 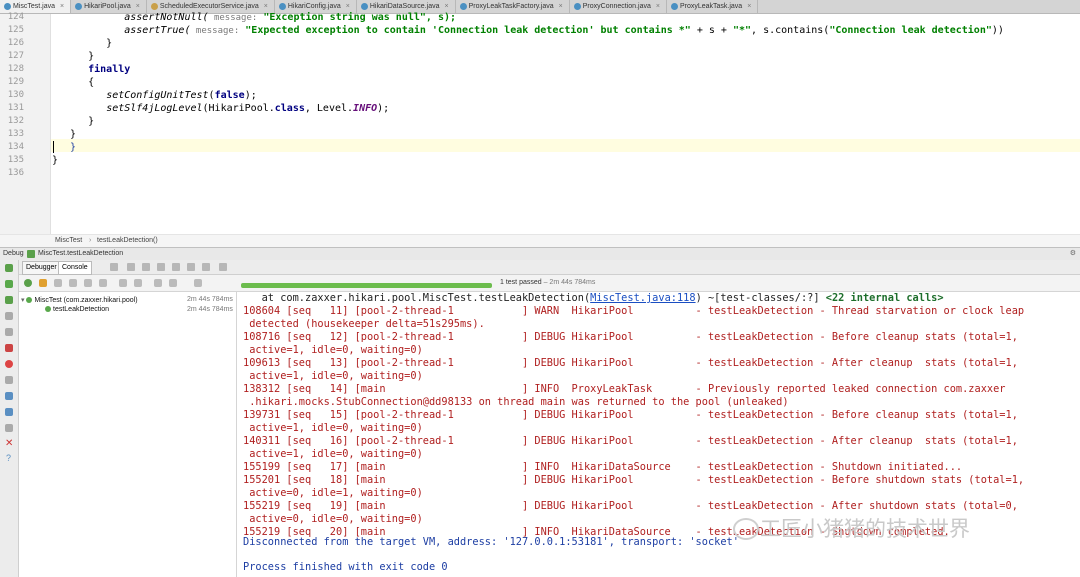 What do you see at coordinates (9, 443) in the screenshot?
I see `close-icon: ✕` at bounding box center [9, 443].